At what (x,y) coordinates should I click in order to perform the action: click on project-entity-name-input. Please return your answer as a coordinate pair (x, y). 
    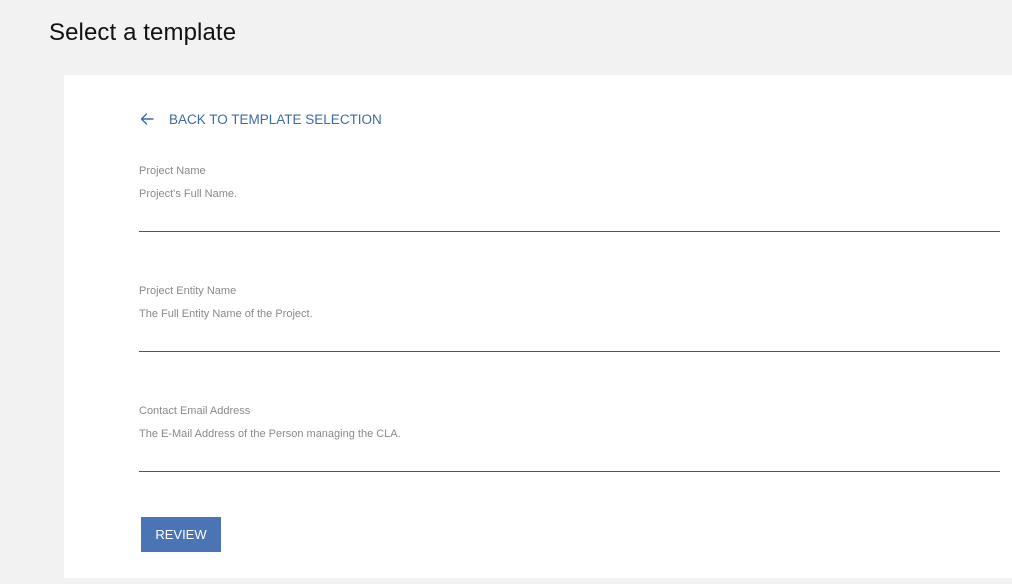
    Looking at the image, I should click on (569, 327).